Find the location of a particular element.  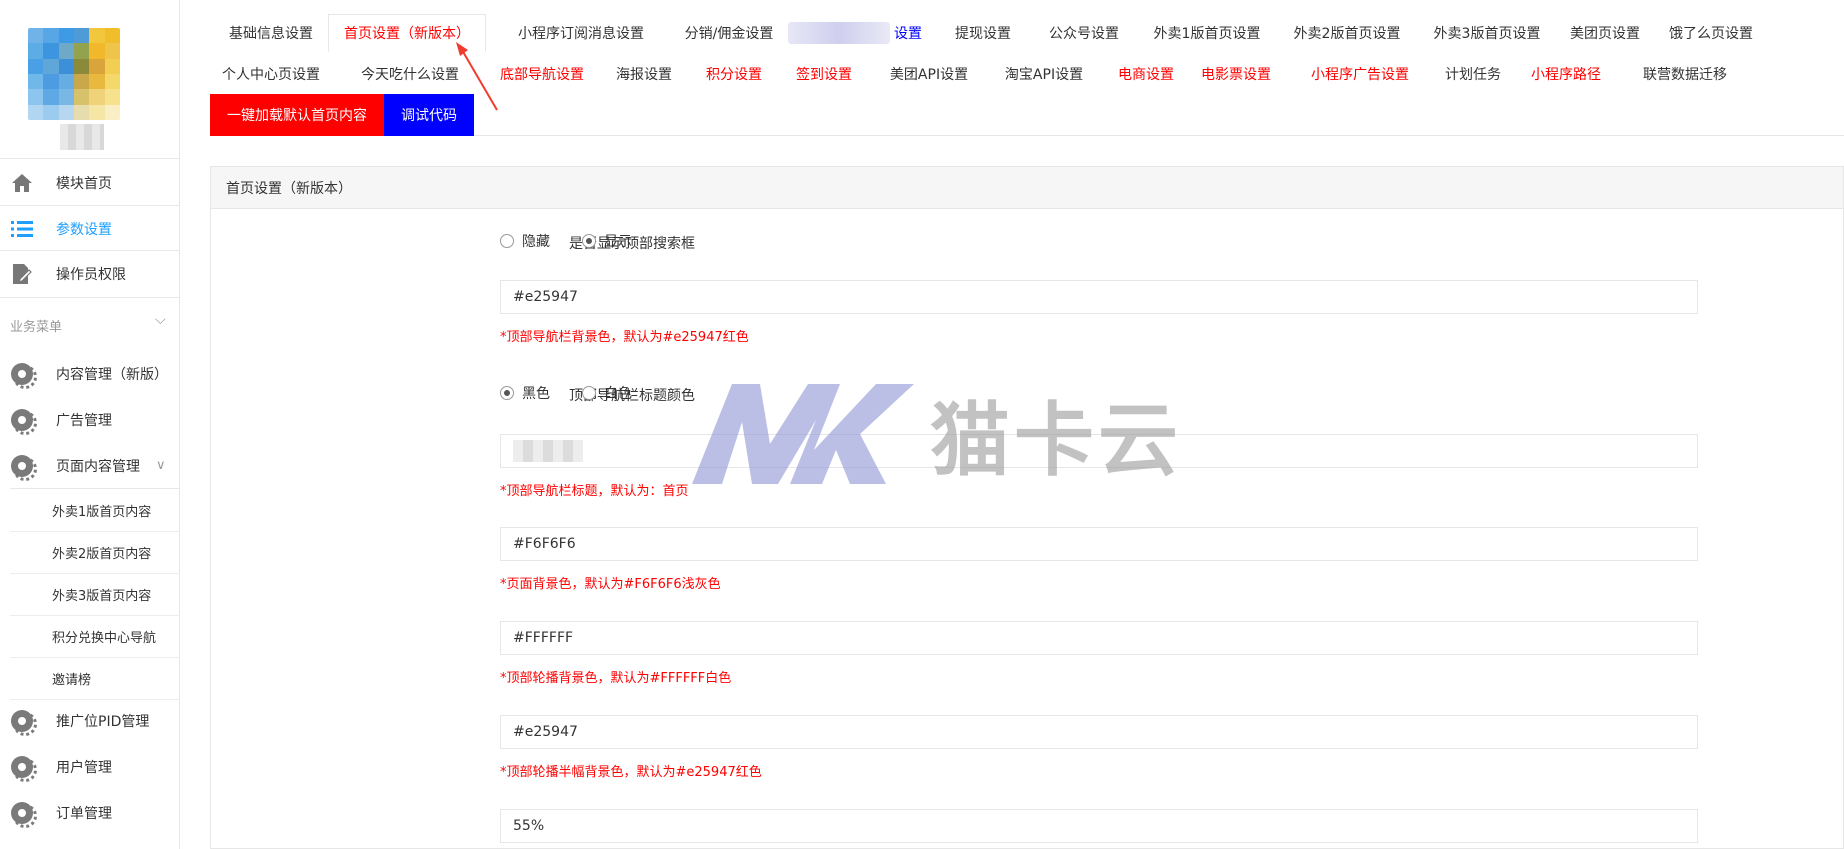

tab-blurred-settings: 设置 is located at coordinates (908, 33).